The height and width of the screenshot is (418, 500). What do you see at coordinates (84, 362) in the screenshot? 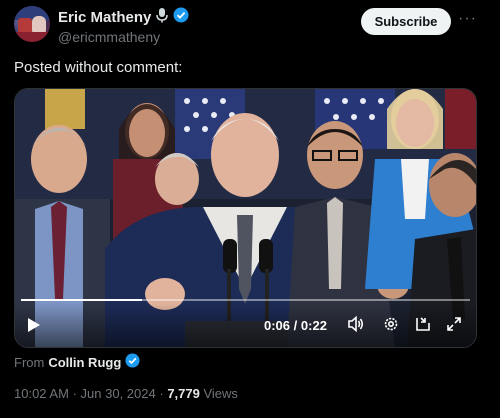
I see `source-name: Collin Rugg` at bounding box center [84, 362].